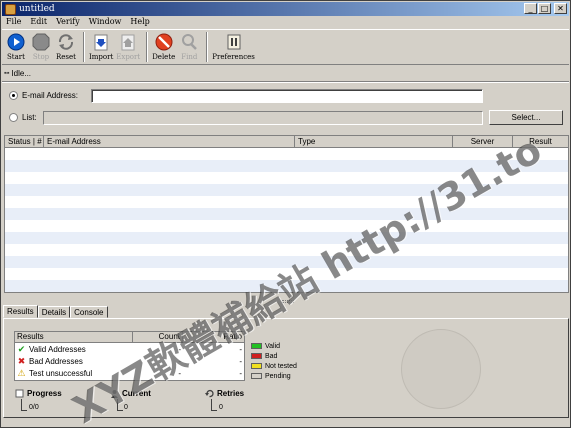  Describe the element at coordinates (50, 95) in the screenshot. I see `email-label: E-mail Address:` at that location.